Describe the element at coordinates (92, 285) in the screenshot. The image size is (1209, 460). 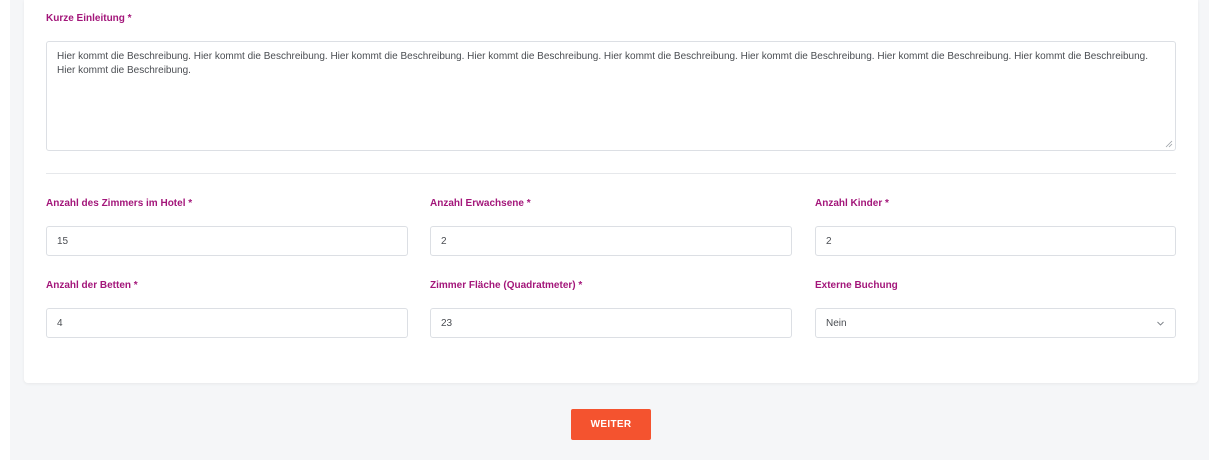
I see `beds-label: Anzahl der Betten *` at that location.